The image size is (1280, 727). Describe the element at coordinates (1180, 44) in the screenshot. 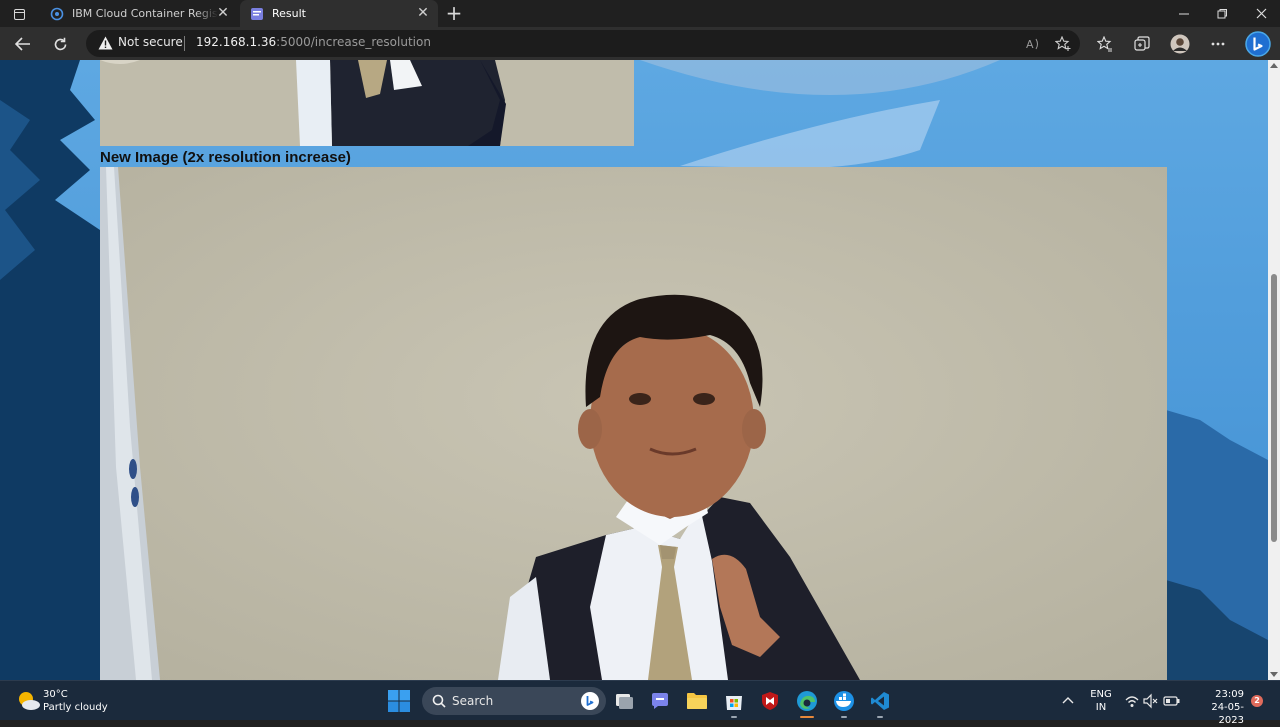

I see `profile-avatar` at that location.